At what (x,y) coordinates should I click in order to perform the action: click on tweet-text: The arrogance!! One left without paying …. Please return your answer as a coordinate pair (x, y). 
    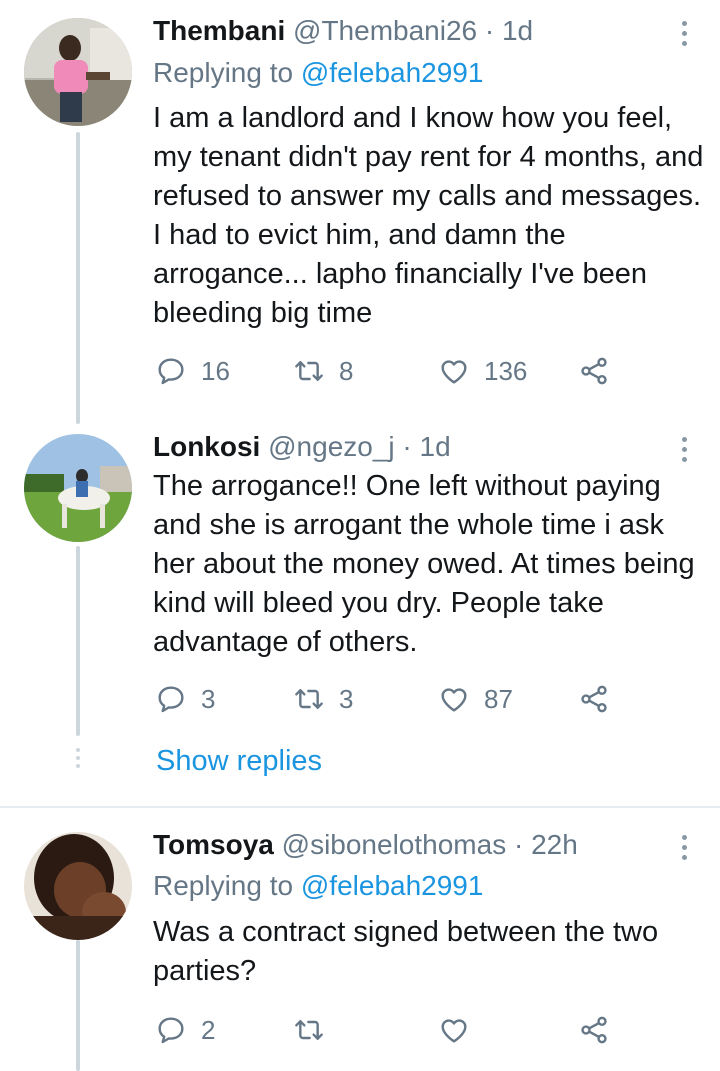
    Looking at the image, I should click on (424, 564).